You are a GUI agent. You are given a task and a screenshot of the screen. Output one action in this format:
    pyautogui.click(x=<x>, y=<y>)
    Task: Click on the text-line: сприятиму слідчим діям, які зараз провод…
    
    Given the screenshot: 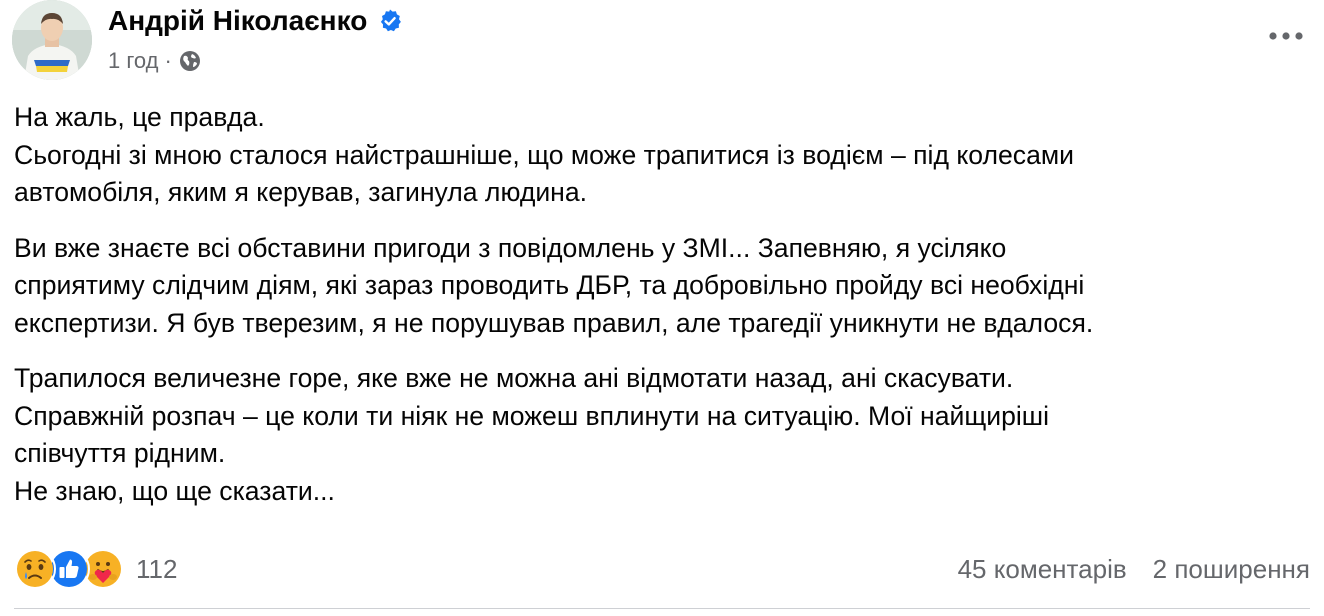 What is the action you would take?
    pyautogui.click(x=549, y=285)
    